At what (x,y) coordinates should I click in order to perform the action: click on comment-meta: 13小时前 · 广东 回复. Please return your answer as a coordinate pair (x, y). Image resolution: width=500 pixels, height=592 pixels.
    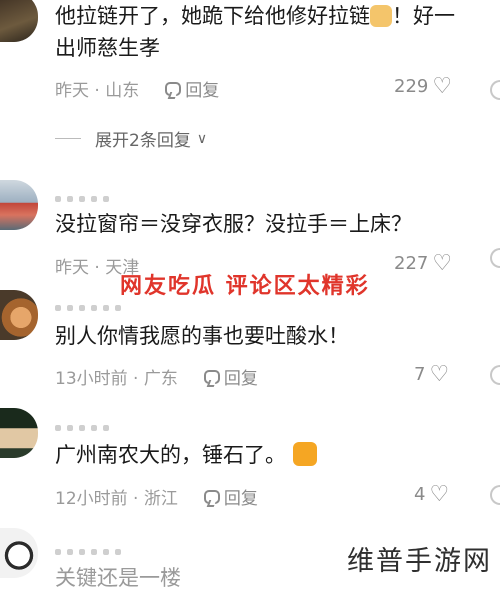
    Looking at the image, I should click on (156, 376).